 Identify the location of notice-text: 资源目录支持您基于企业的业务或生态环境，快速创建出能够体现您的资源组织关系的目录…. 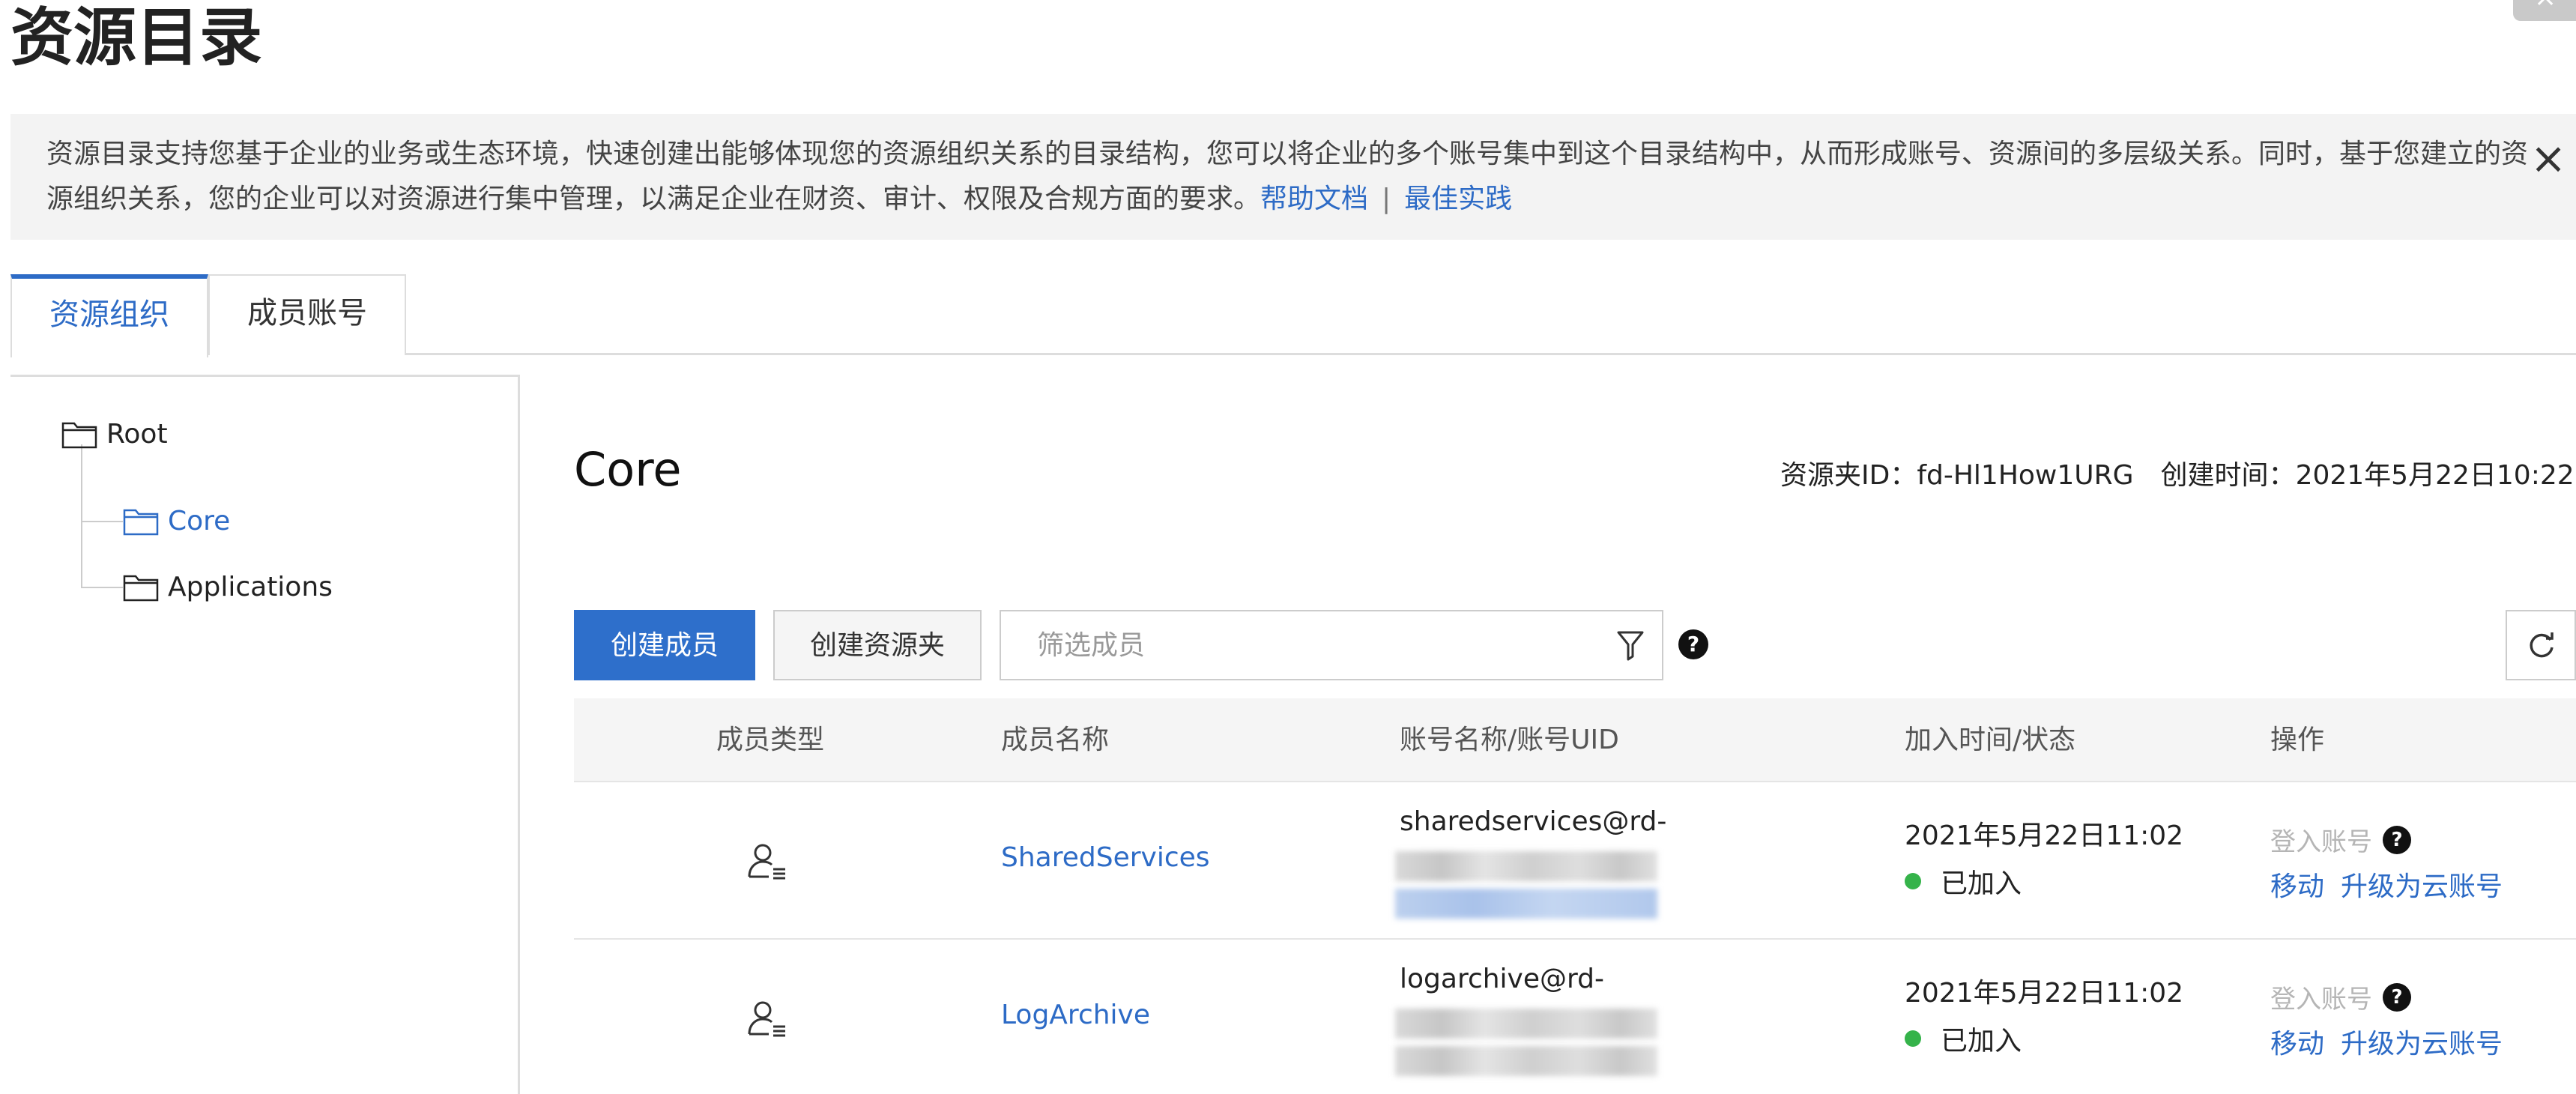
(1290, 177).